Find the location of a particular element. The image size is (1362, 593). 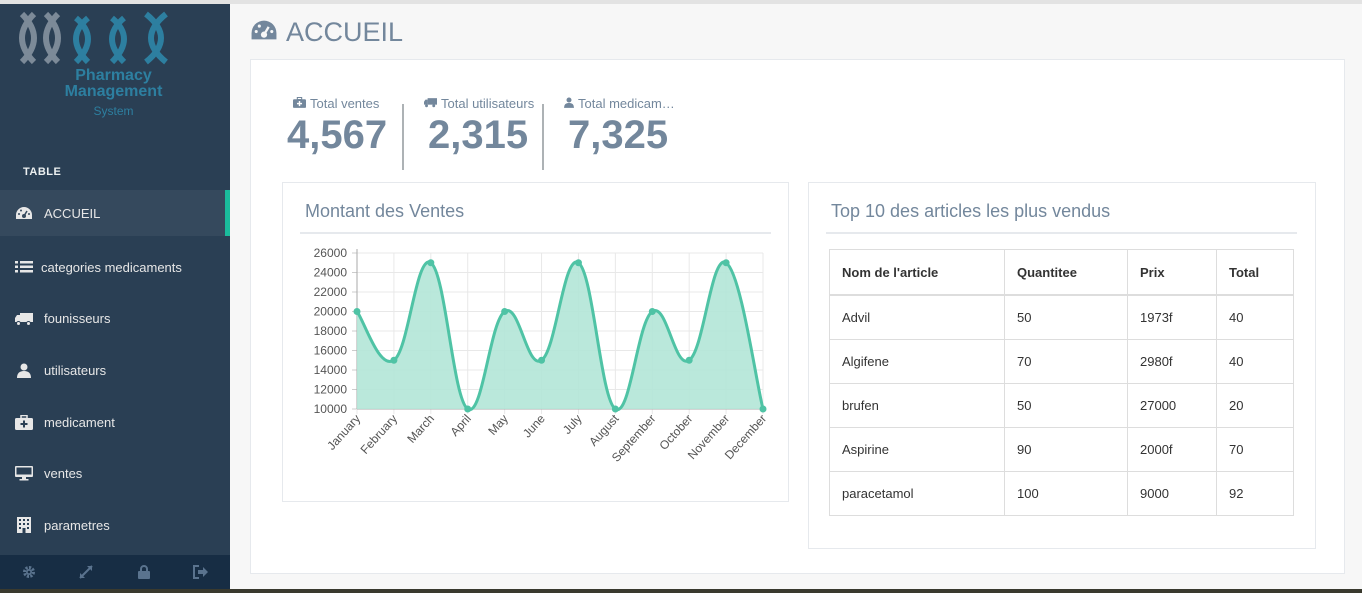

x-tick-label: May is located at coordinates (498, 425).